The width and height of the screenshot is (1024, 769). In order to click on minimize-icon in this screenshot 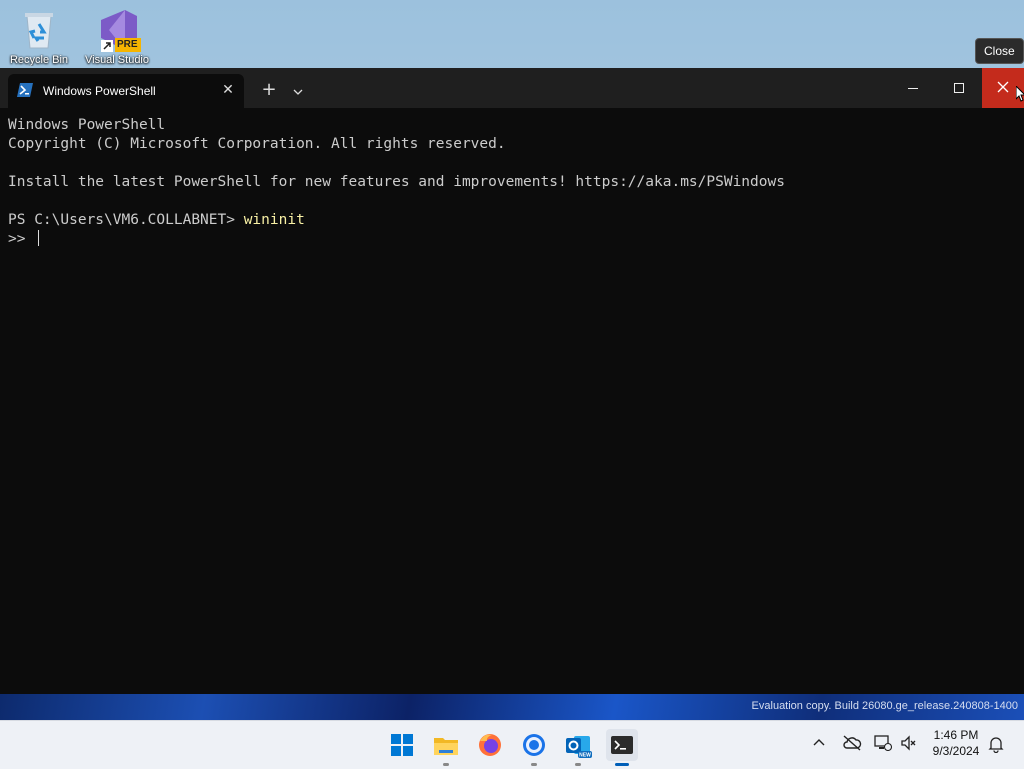, I will do `click(913, 88)`.